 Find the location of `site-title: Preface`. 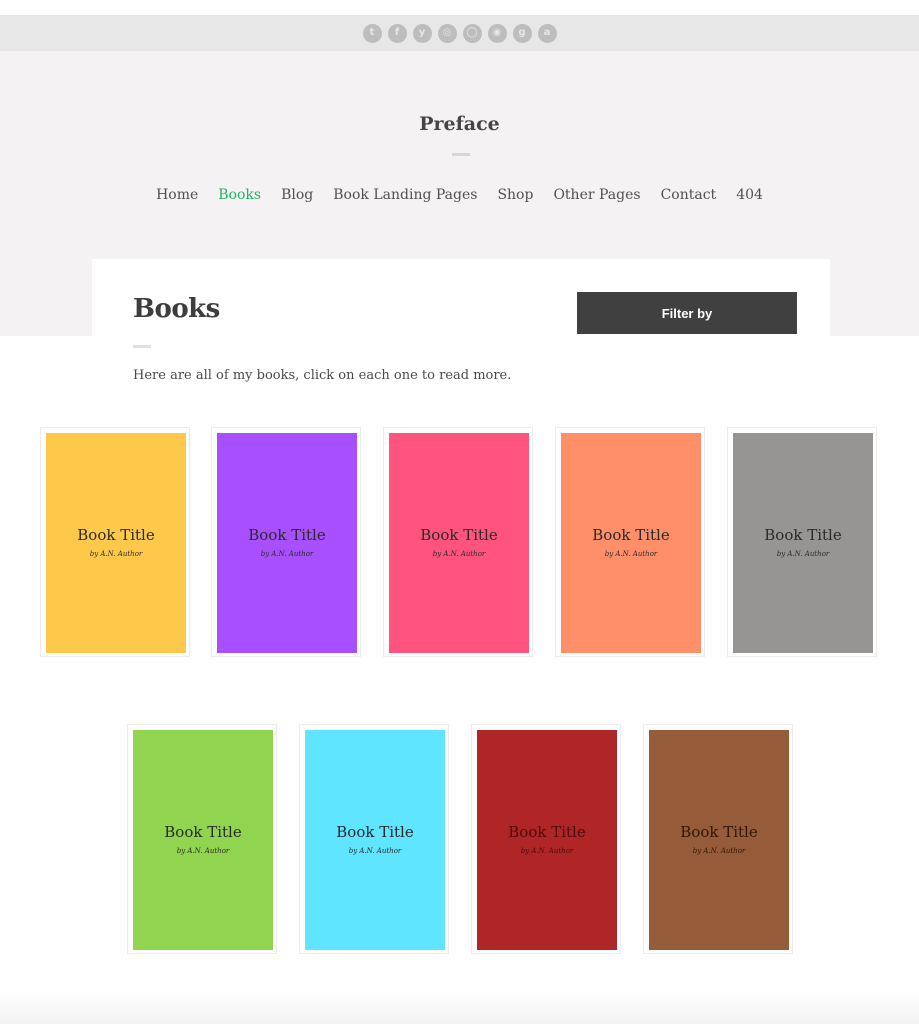

site-title: Preface is located at coordinates (459, 124).